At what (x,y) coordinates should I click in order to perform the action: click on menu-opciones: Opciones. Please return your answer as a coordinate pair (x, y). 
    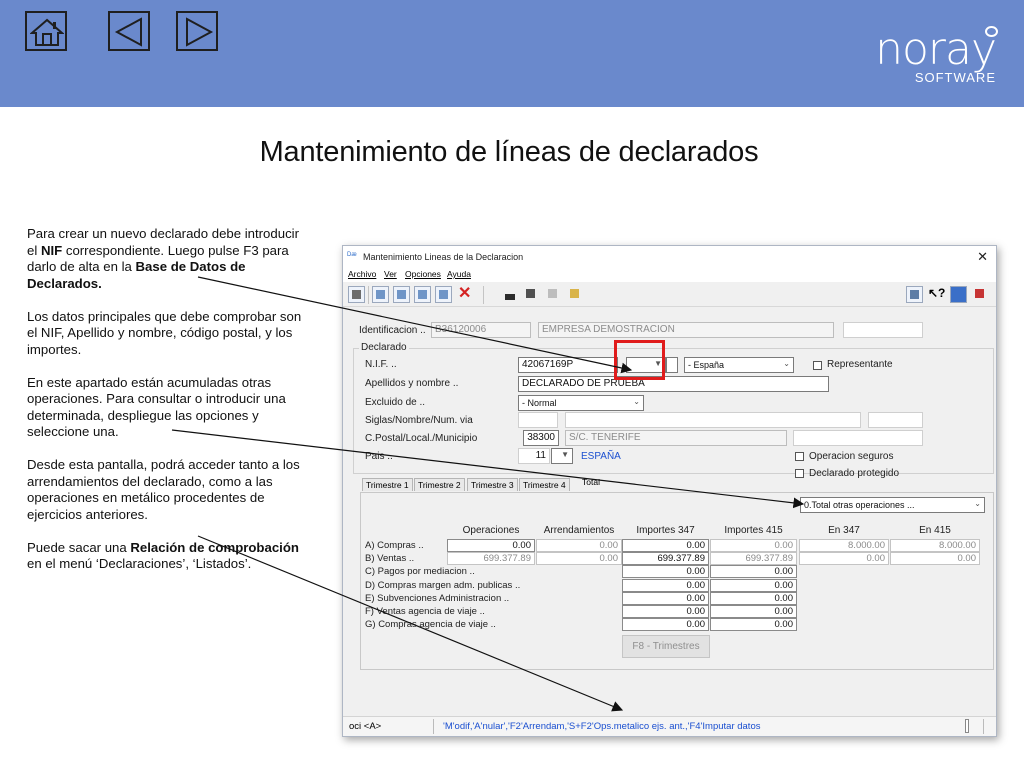
    Looking at the image, I should click on (423, 274).